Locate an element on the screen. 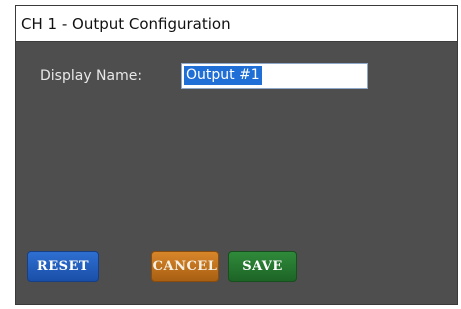 This screenshot has height=309, width=461. dialog-title: CH 1 - Output Configuration is located at coordinates (126, 24).